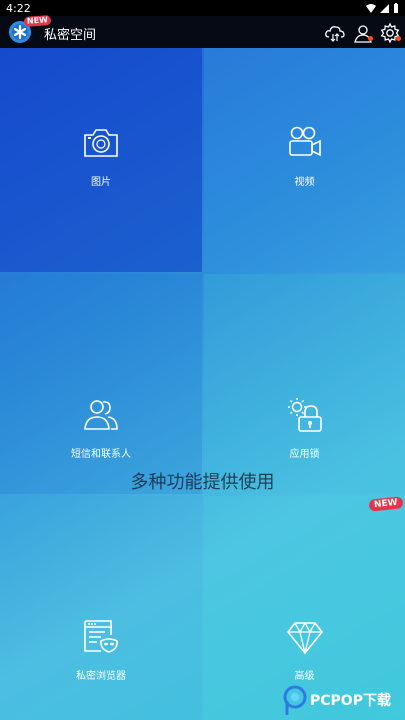  I want to click on pcpop-logo-icon, so click(295, 700).